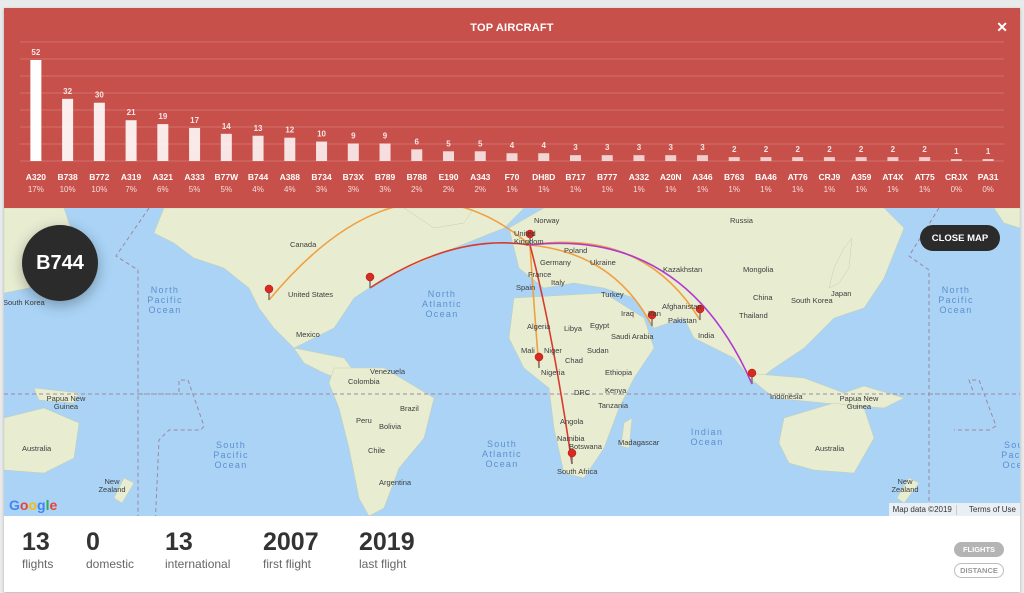 This screenshot has width=1024, height=593. Describe the element at coordinates (963, 405) in the screenshot. I see `dateline-right-south` at that location.